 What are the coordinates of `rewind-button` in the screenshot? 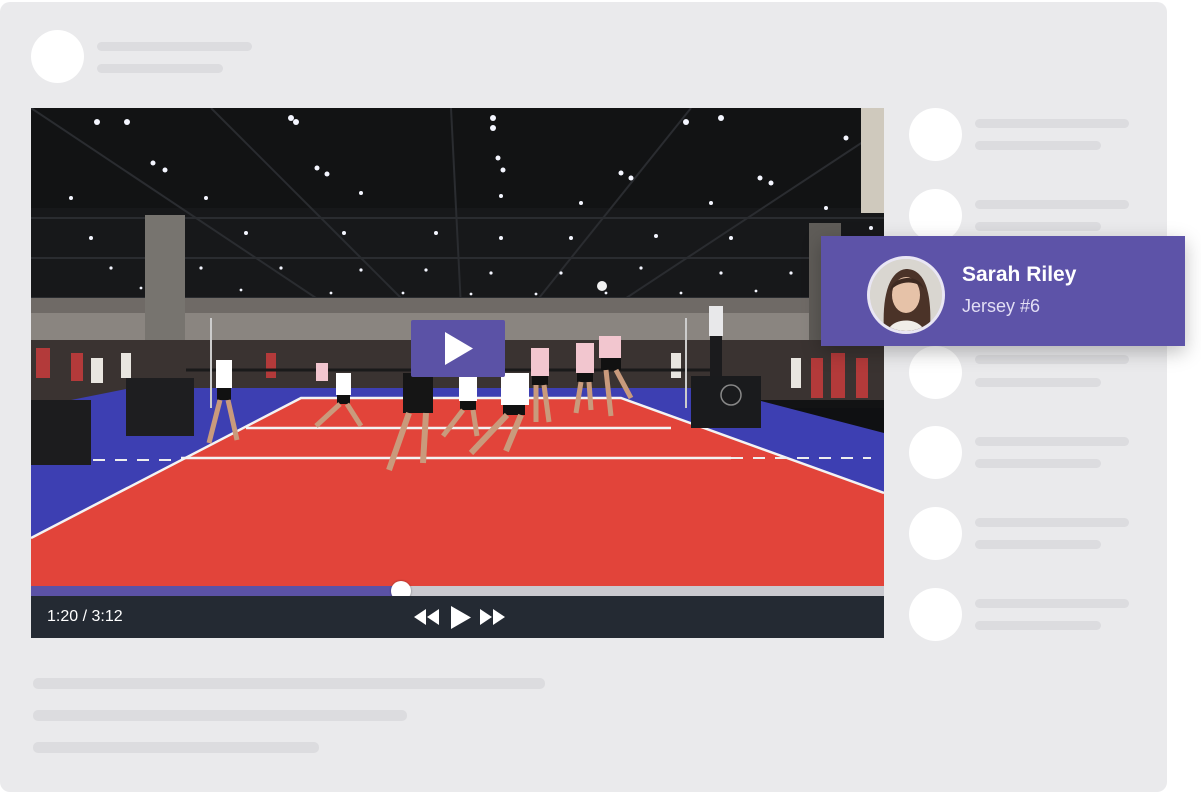 It's located at (427, 619).